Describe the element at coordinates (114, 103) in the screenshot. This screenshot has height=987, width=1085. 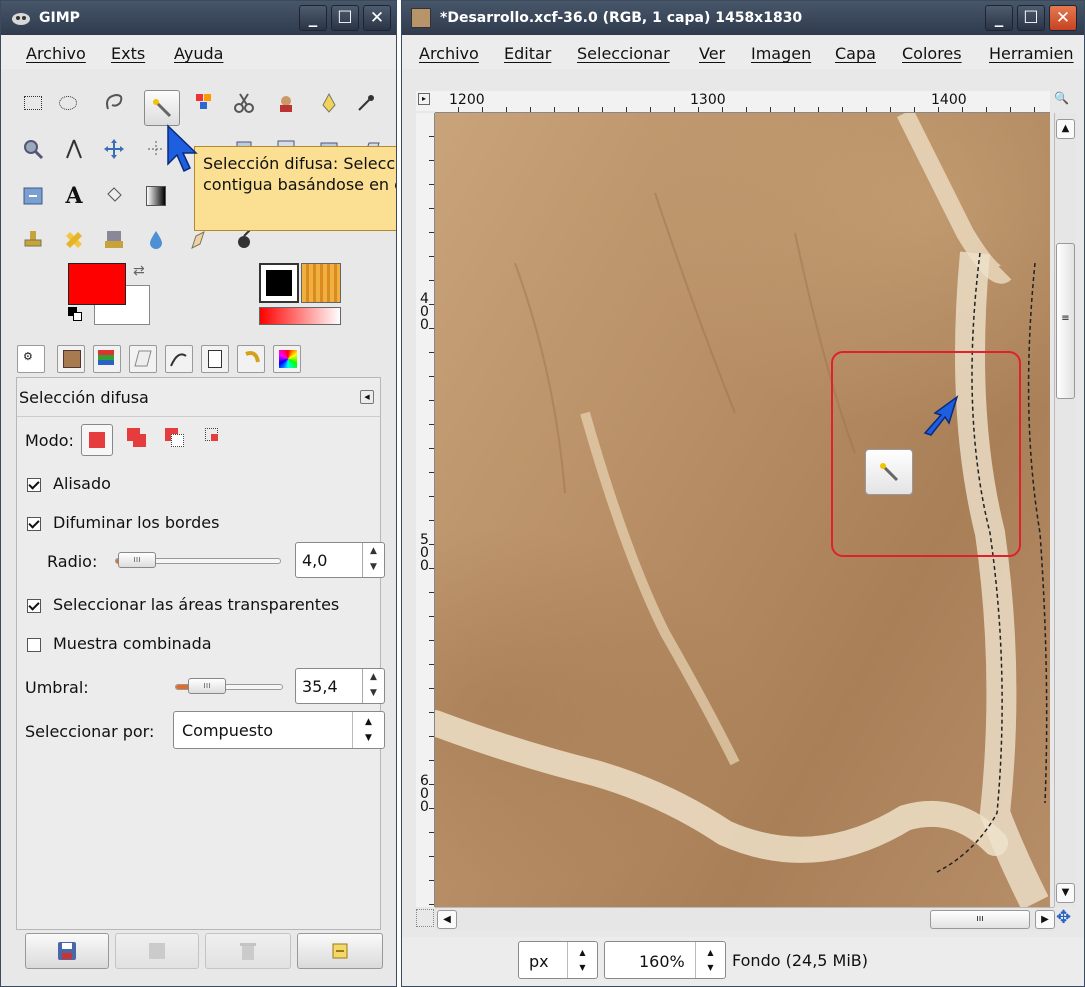
I see `free-select-tool` at that location.